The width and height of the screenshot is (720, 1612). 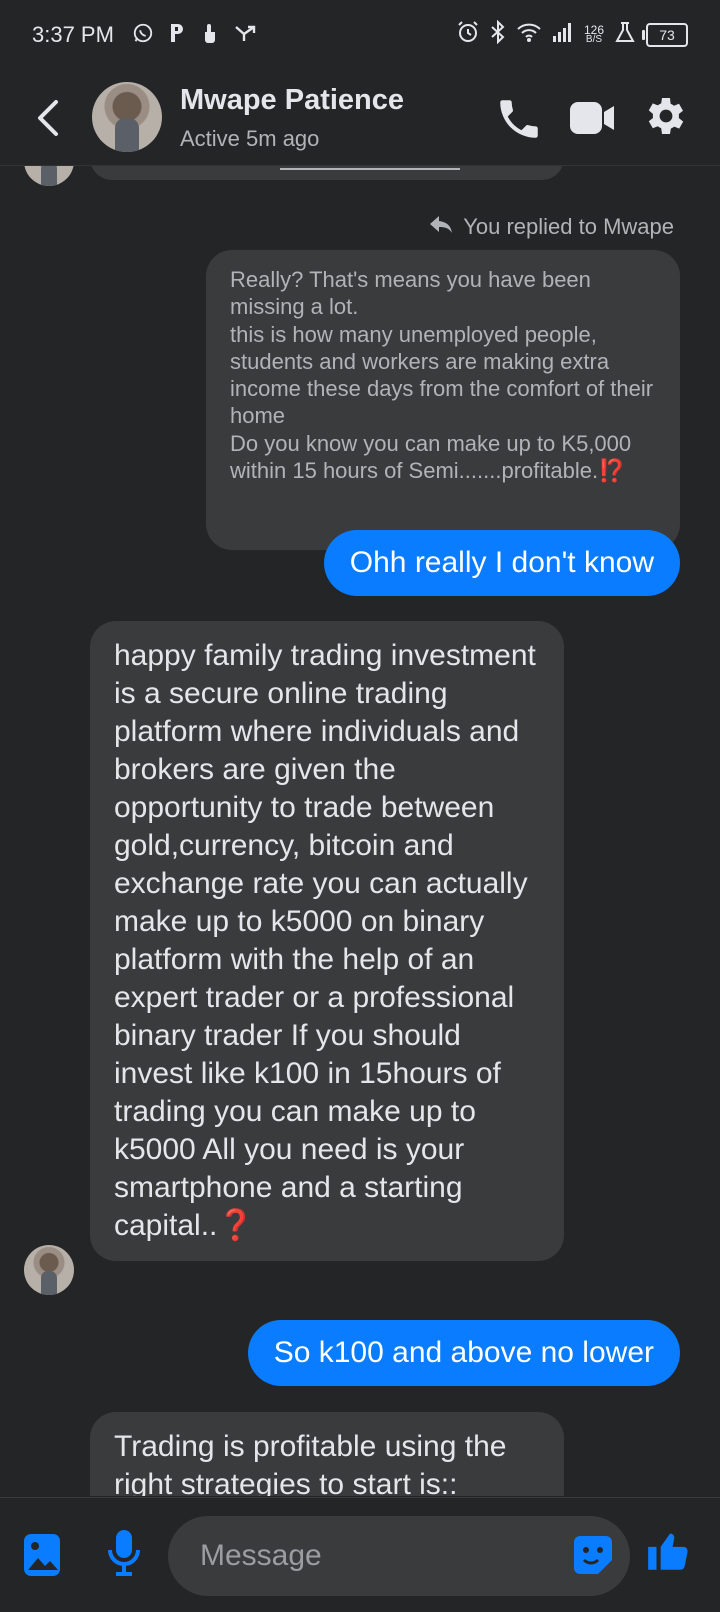 What do you see at coordinates (73, 34) in the screenshot?
I see `status-time: 3:37 PM` at bounding box center [73, 34].